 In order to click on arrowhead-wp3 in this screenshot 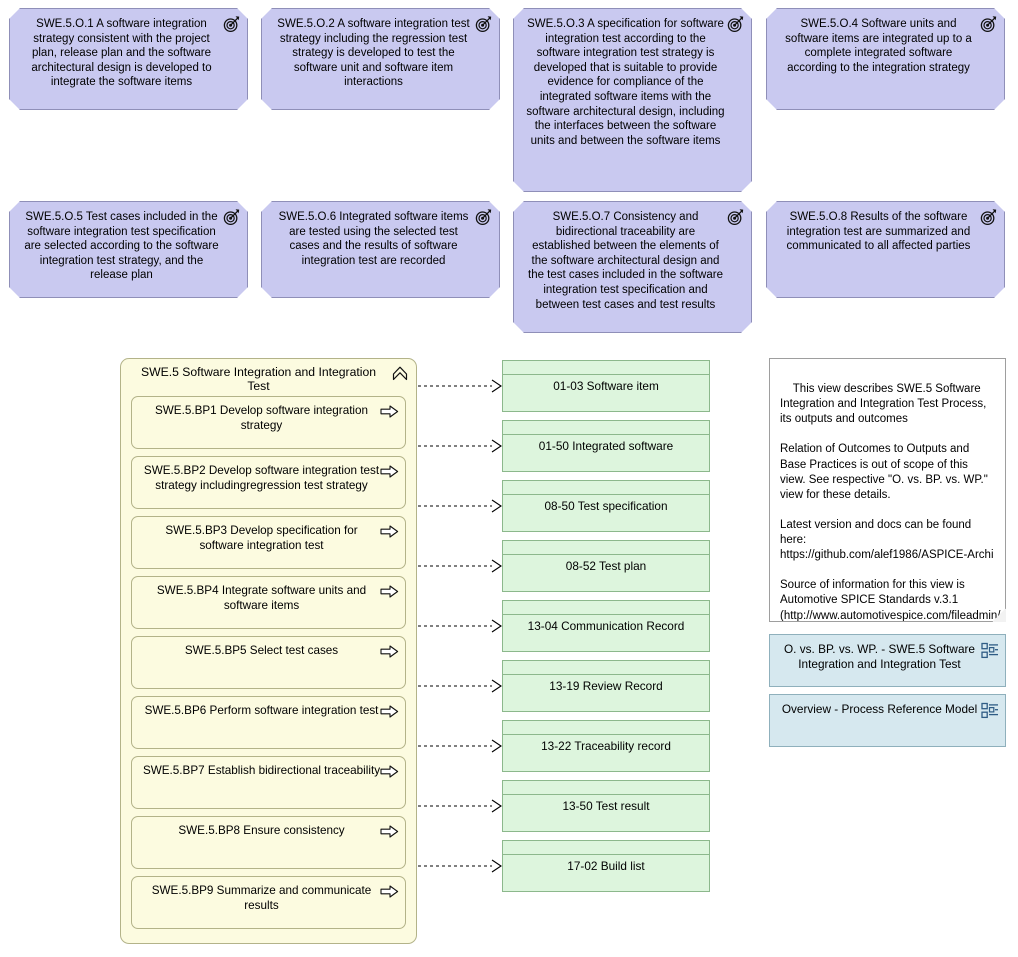, I will do `click(496, 506)`.